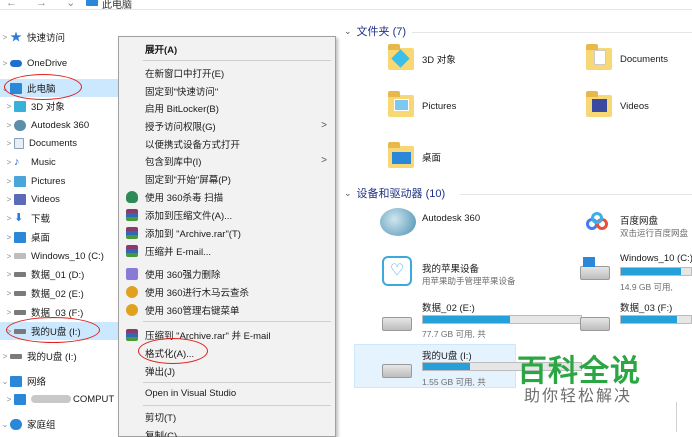 Image resolution: width=692 pixels, height=437 pixels. I want to click on cube-icon, so click(20, 106).